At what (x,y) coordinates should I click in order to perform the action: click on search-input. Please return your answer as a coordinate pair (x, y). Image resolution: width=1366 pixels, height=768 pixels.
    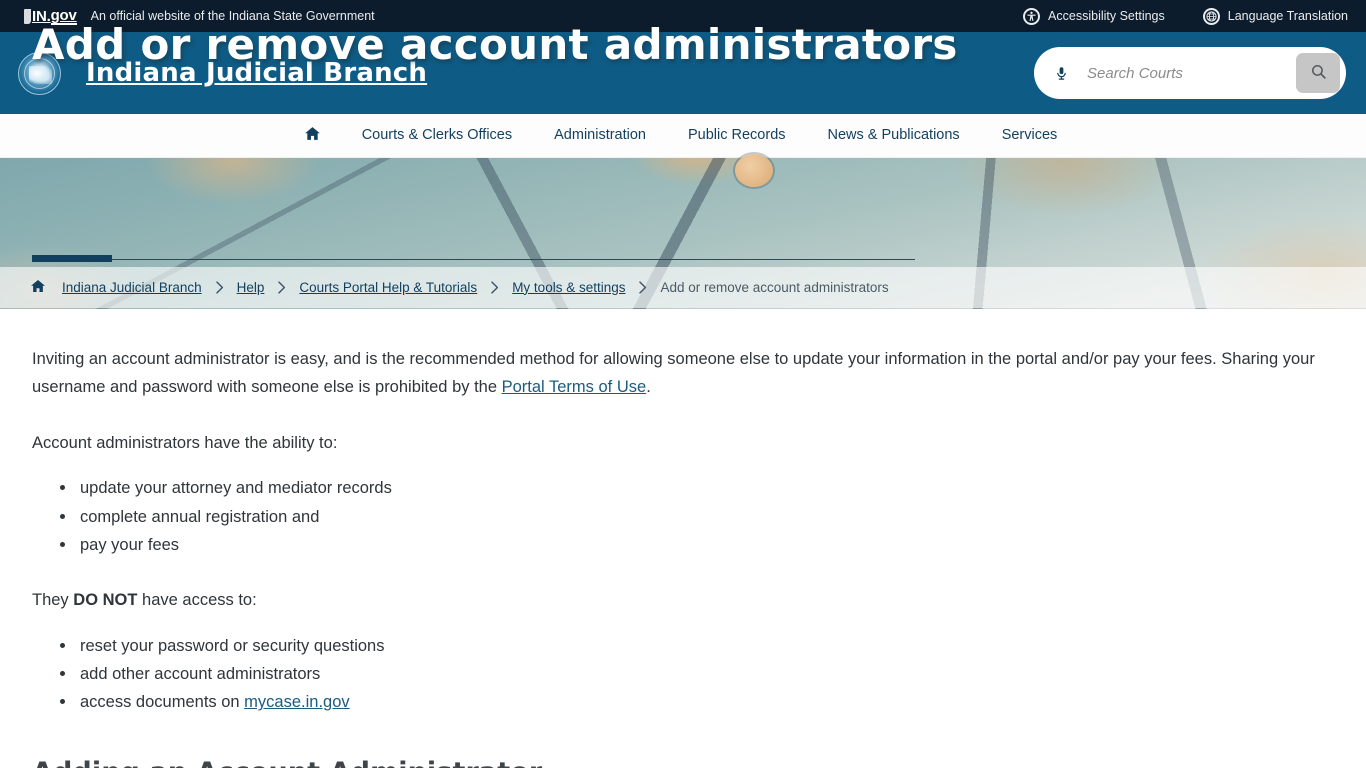
    Looking at the image, I should click on (1185, 73).